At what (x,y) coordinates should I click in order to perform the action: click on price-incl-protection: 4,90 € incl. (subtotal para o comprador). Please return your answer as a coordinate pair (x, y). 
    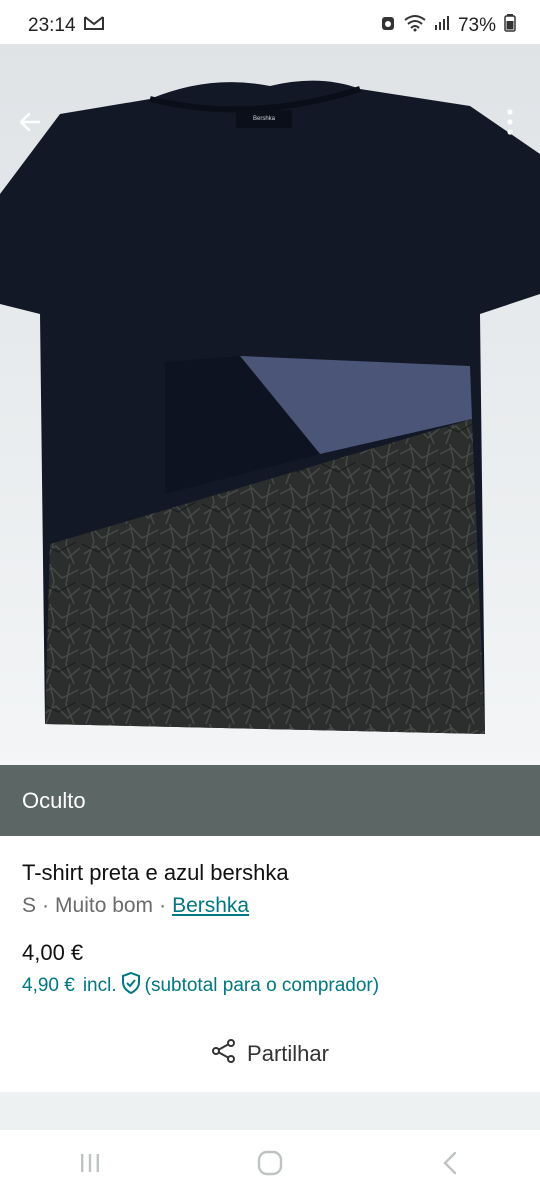
    Looking at the image, I should click on (270, 985).